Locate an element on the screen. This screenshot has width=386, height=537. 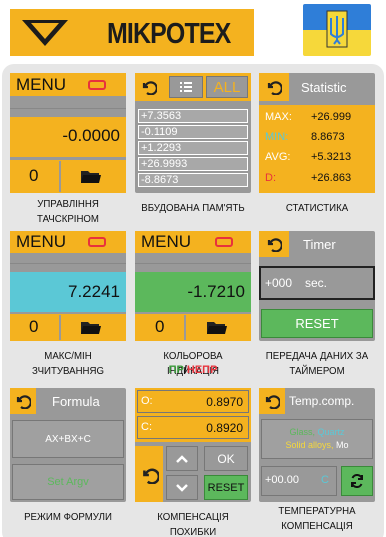
chevron-up-icon is located at coordinates (182, 458).